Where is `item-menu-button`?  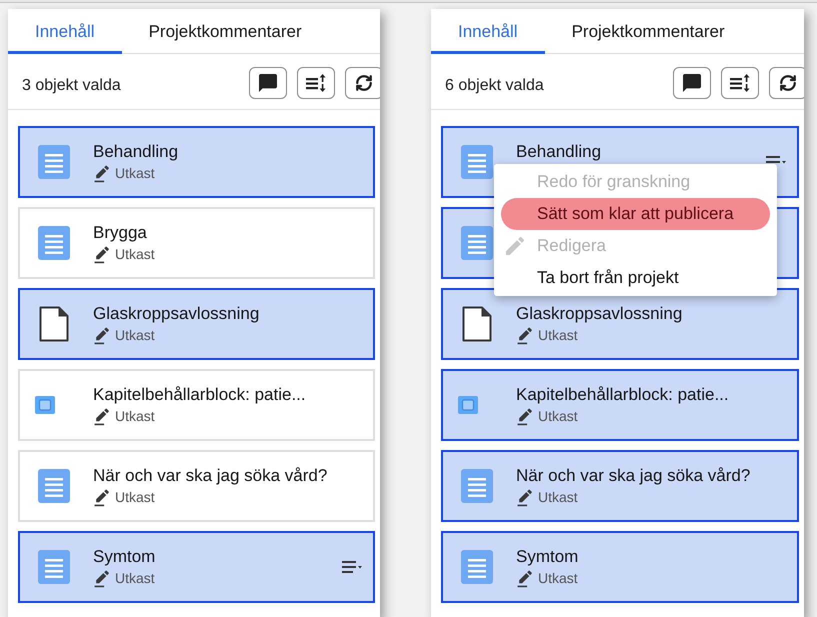 item-menu-button is located at coordinates (352, 567).